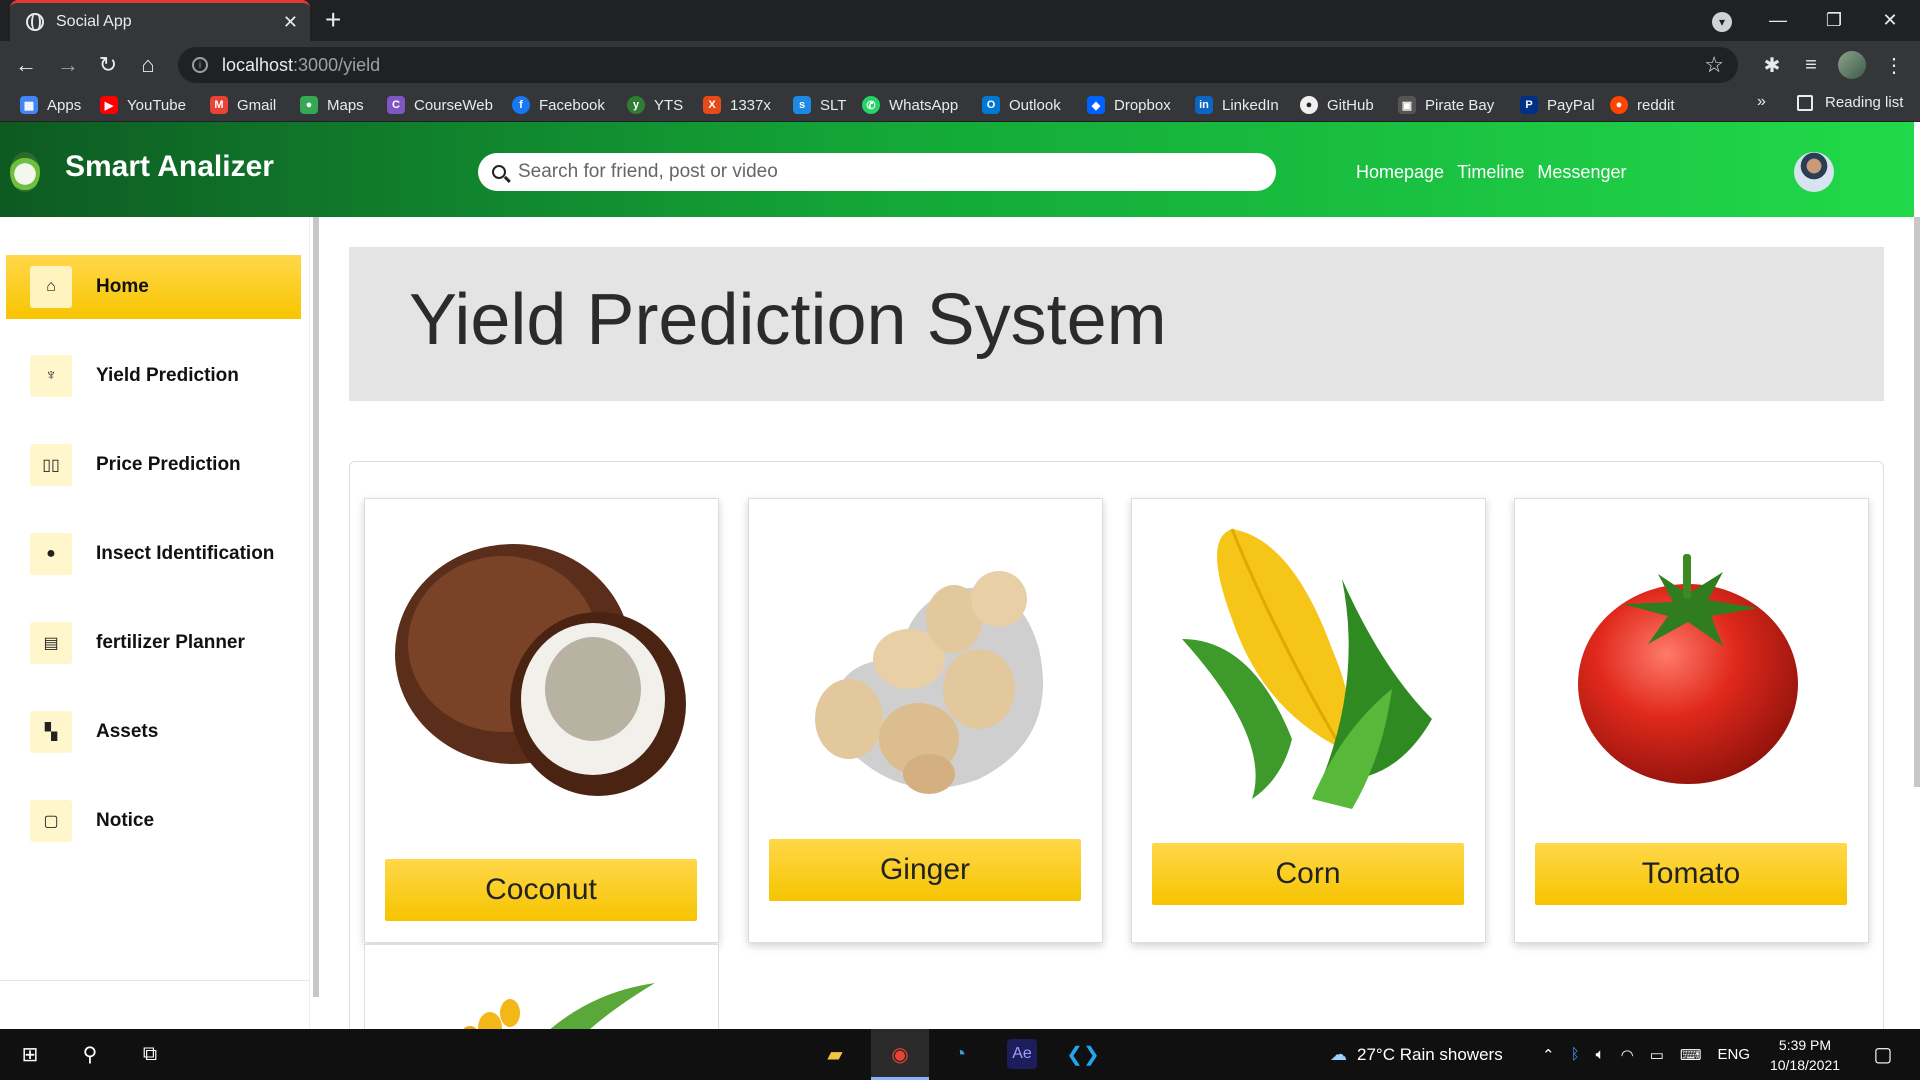 The height and width of the screenshot is (1080, 1920). Describe the element at coordinates (108, 65) in the screenshot. I see `reload-icon: ↻` at that location.